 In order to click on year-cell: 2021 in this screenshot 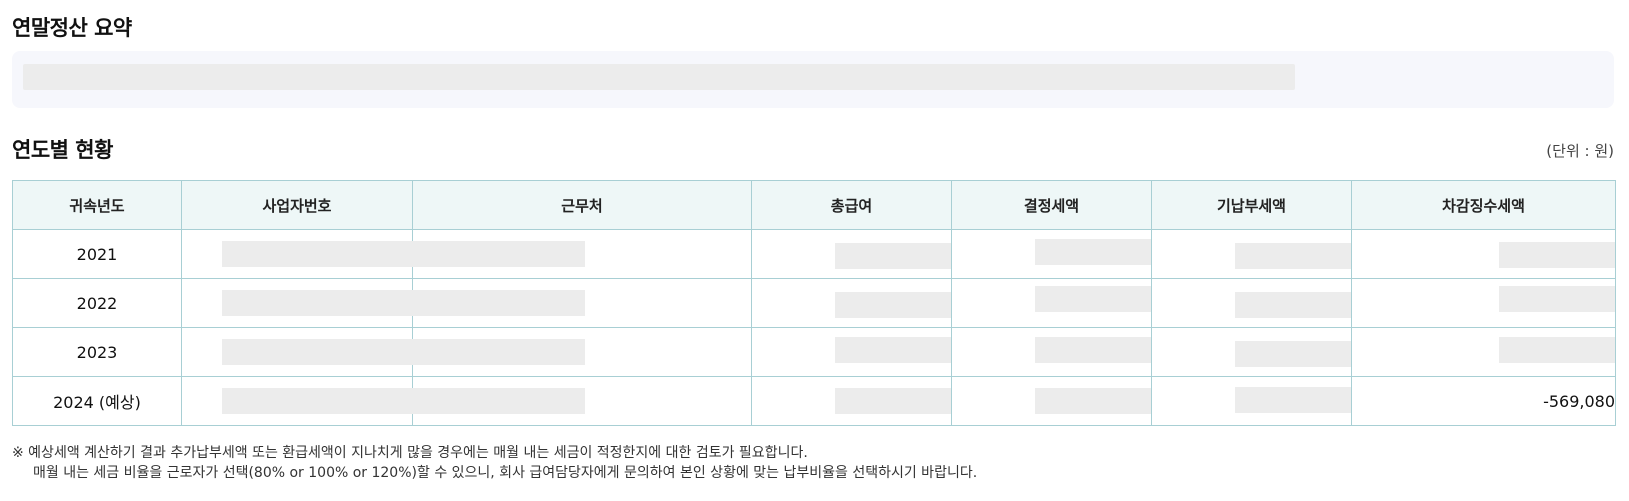, I will do `click(97, 254)`.